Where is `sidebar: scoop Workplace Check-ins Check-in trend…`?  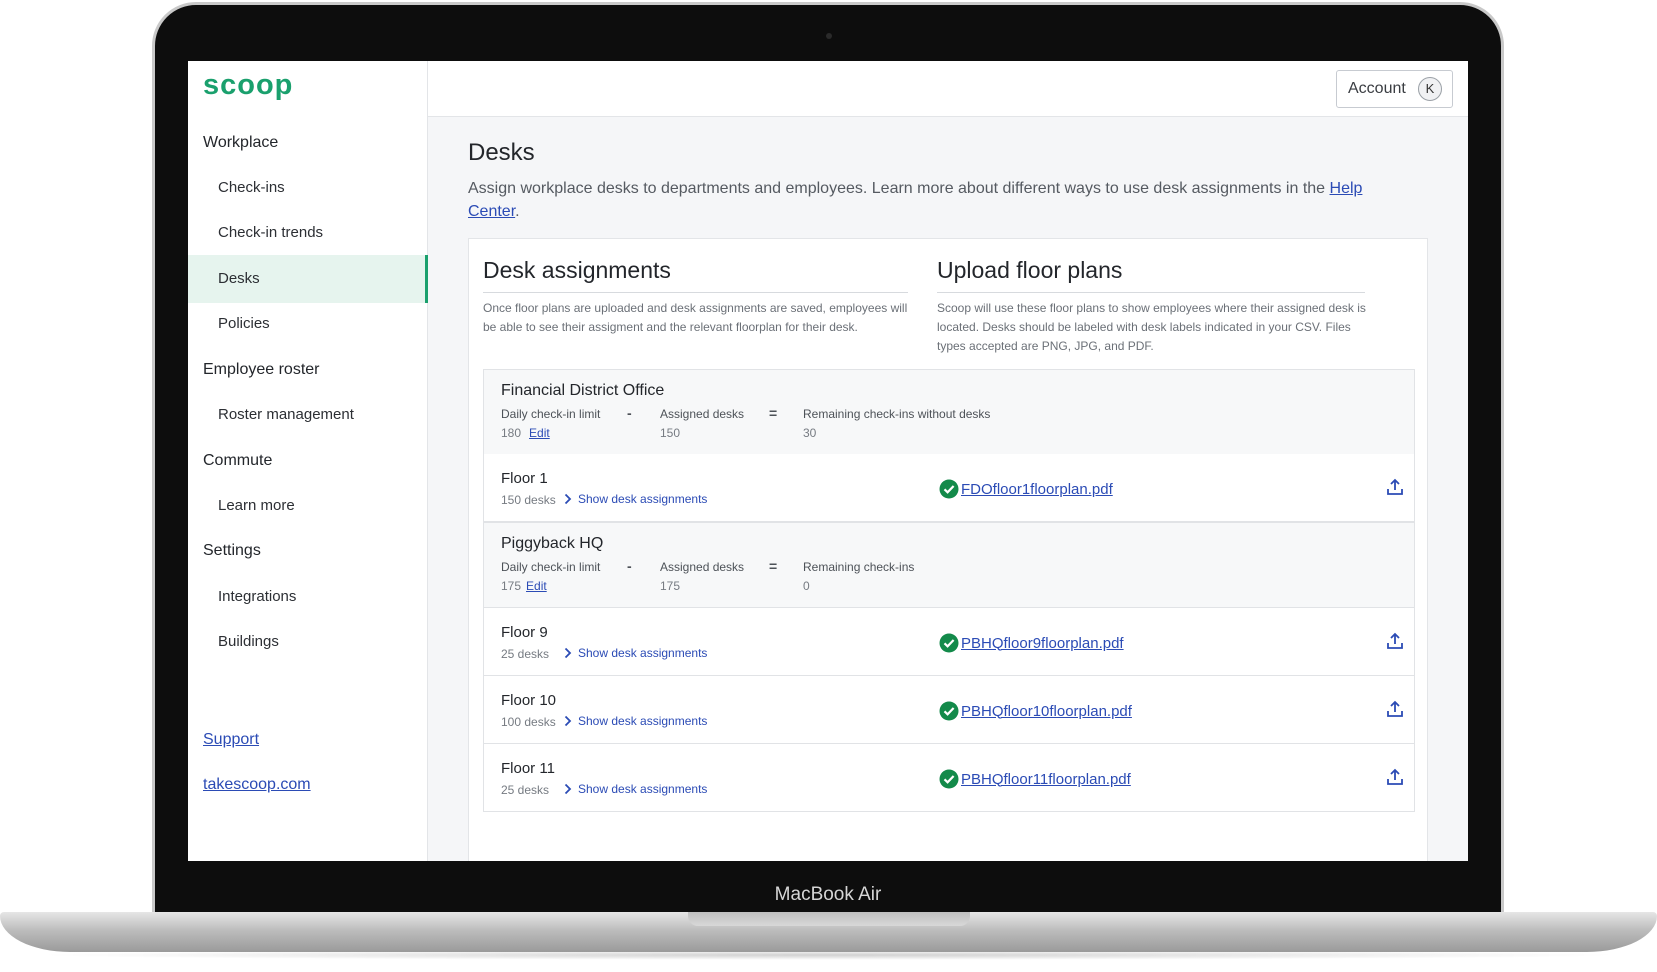 sidebar: scoop Workplace Check-ins Check-in trend… is located at coordinates (308, 461).